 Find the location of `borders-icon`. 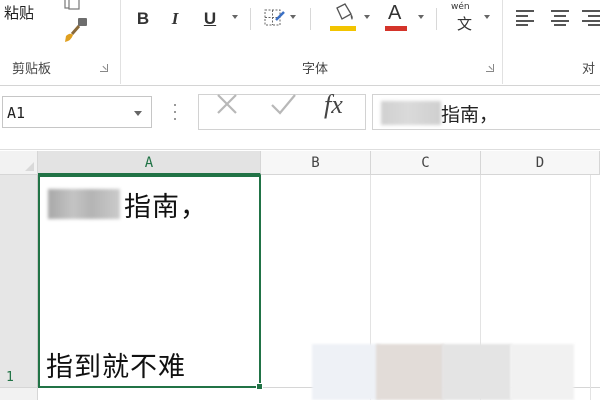

borders-icon is located at coordinates (274, 18).